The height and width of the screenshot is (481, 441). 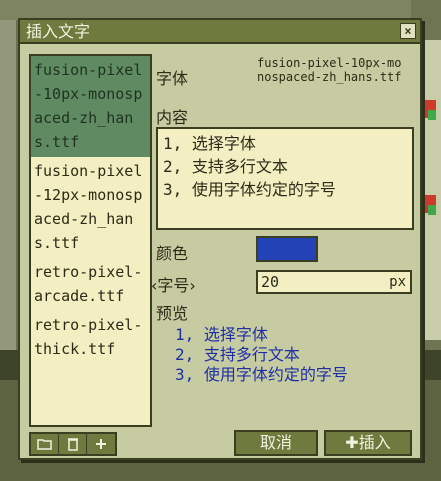 I want to click on content-label: 内容, so click(x=172, y=117).